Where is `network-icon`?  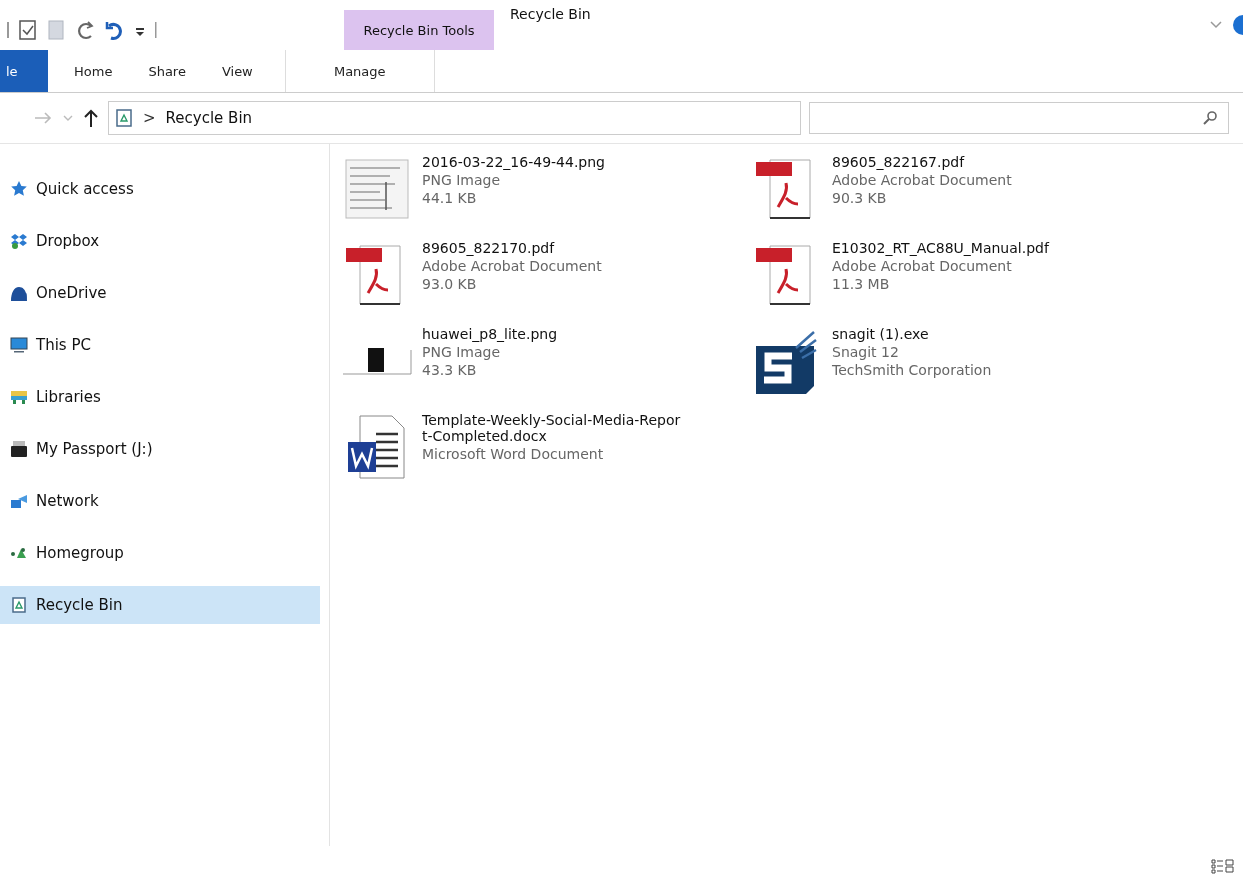 network-icon is located at coordinates (19, 501).